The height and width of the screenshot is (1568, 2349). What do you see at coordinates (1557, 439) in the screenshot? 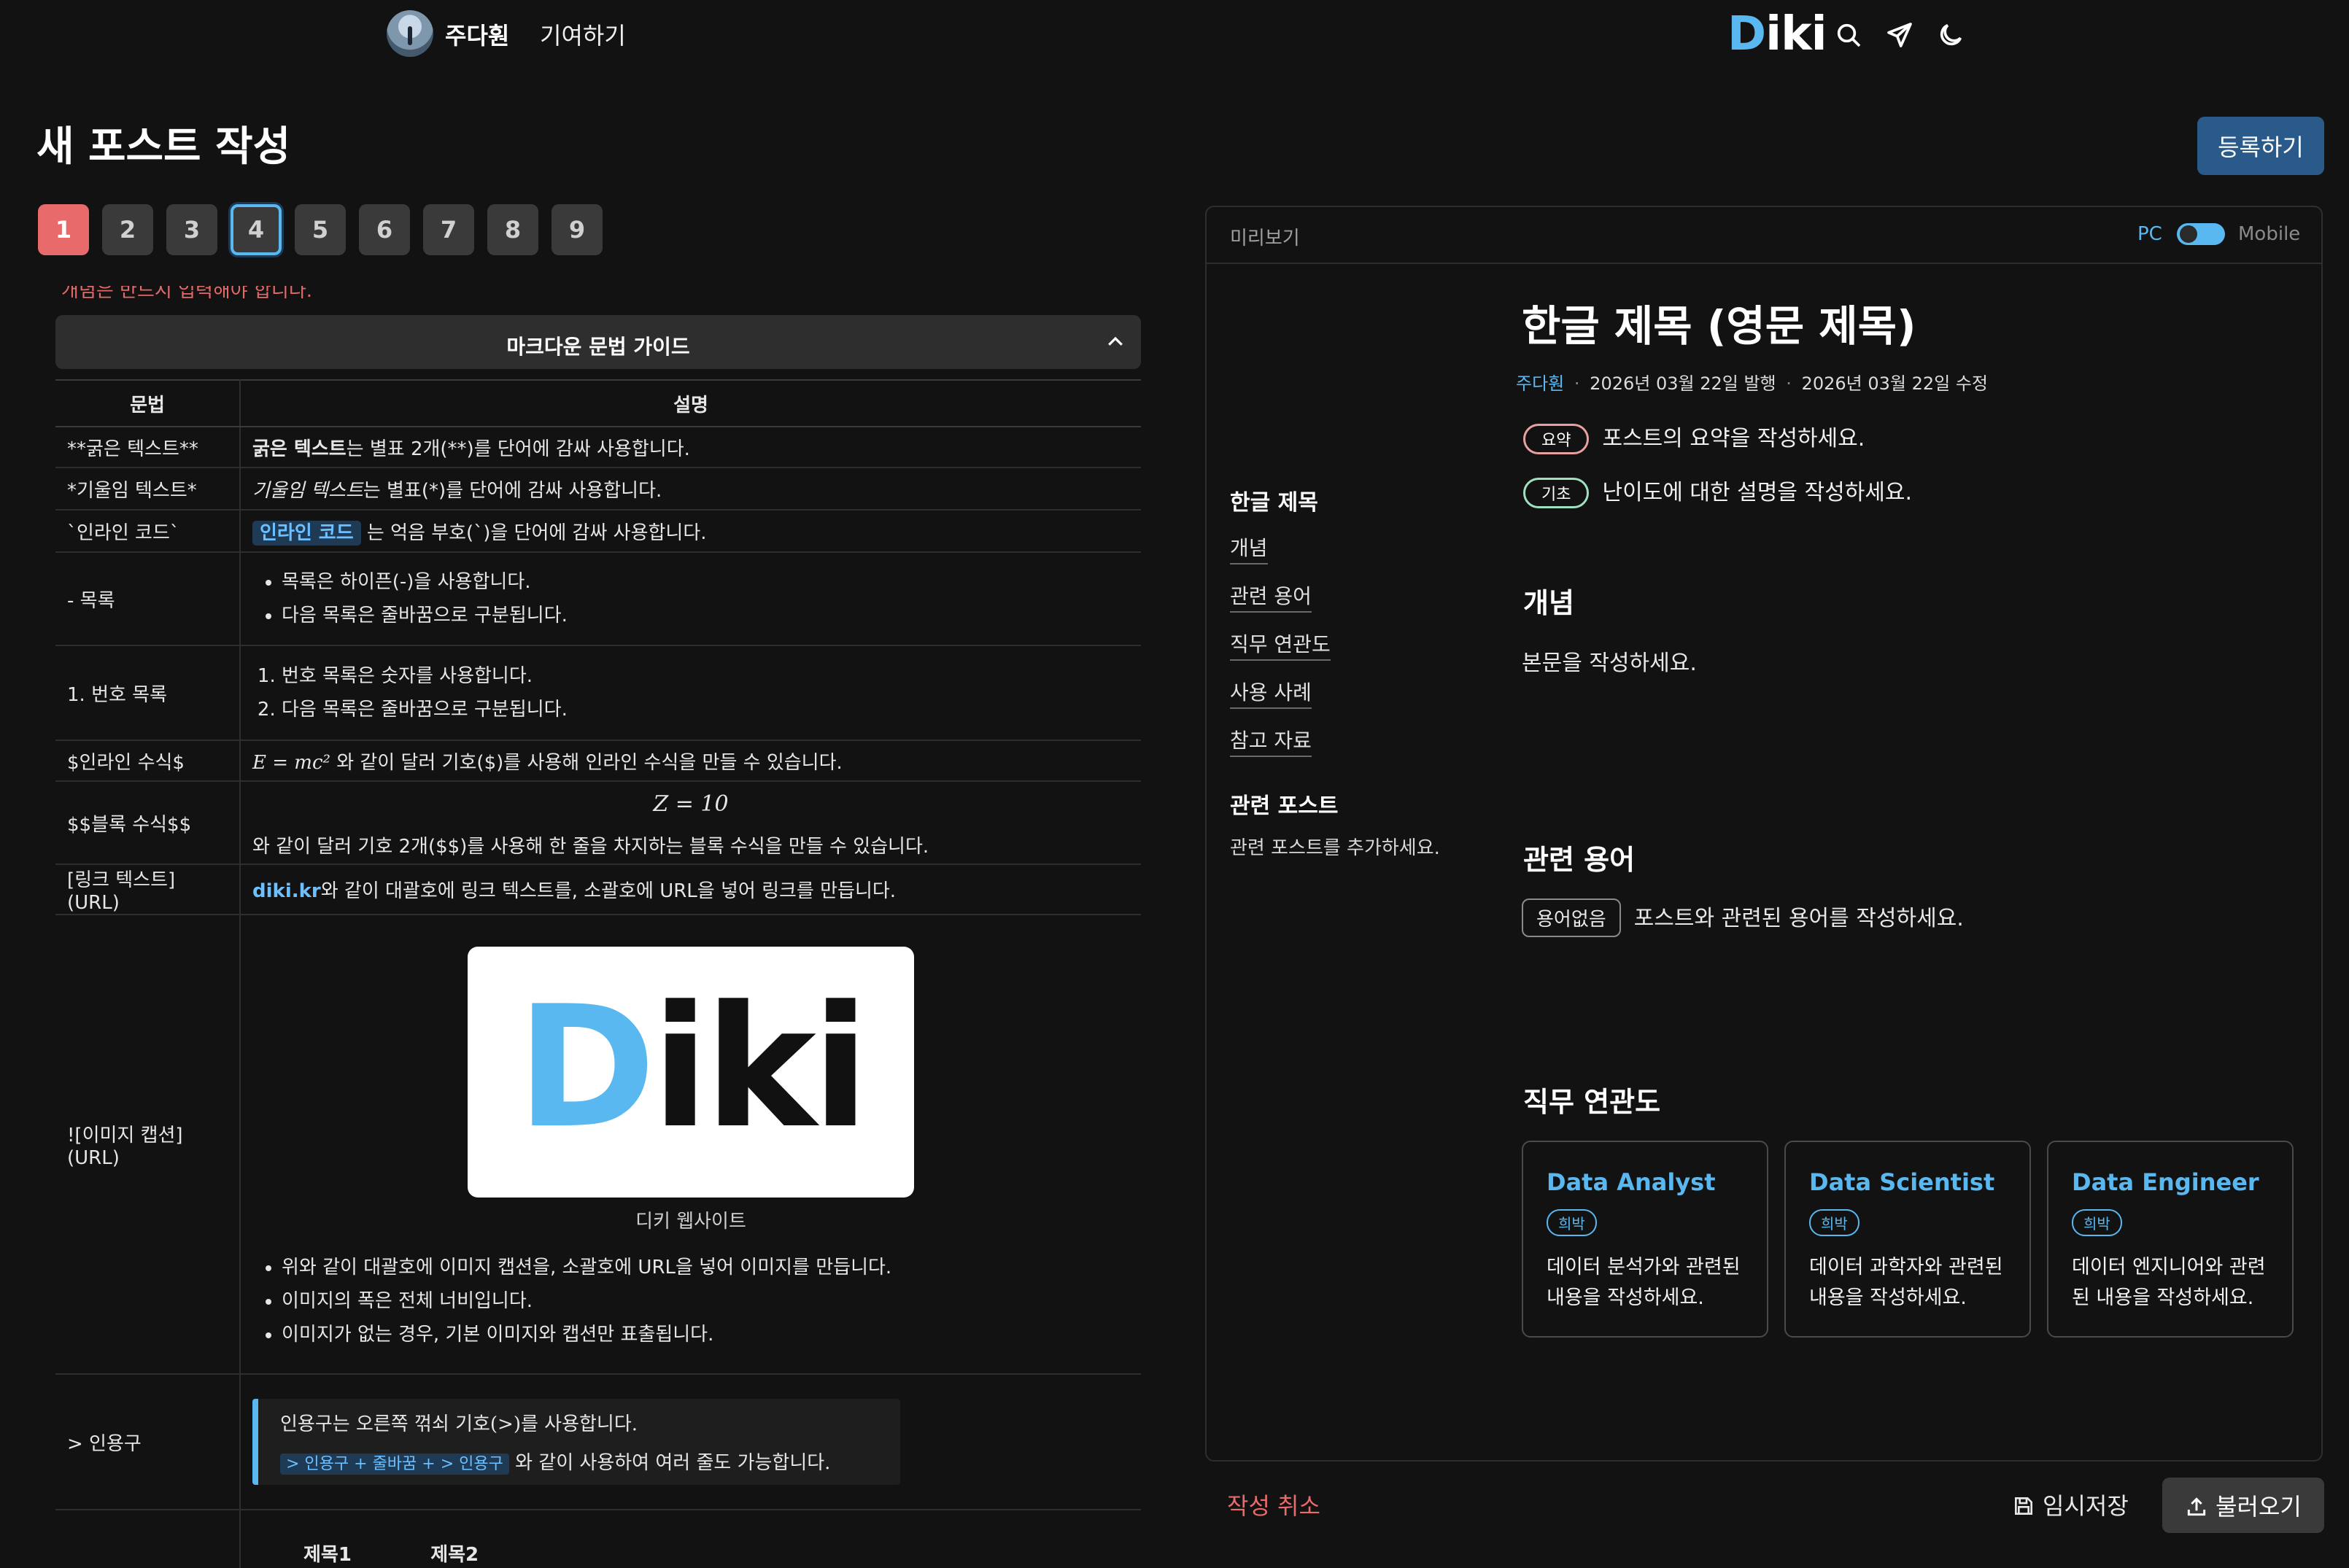
I see `summary-tag: 요약` at bounding box center [1557, 439].